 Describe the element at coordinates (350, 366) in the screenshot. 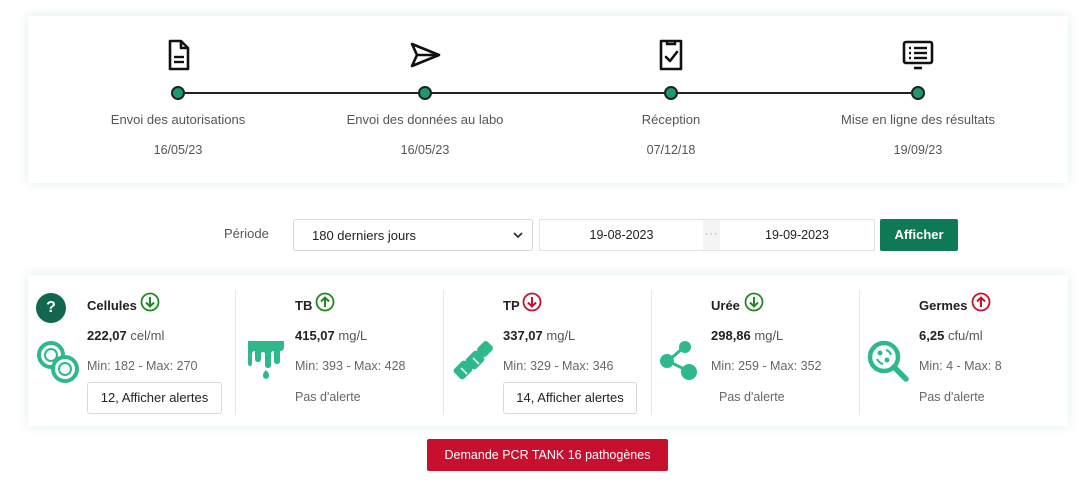

I see `metric-range: Min: 393 - Max: 428` at that location.